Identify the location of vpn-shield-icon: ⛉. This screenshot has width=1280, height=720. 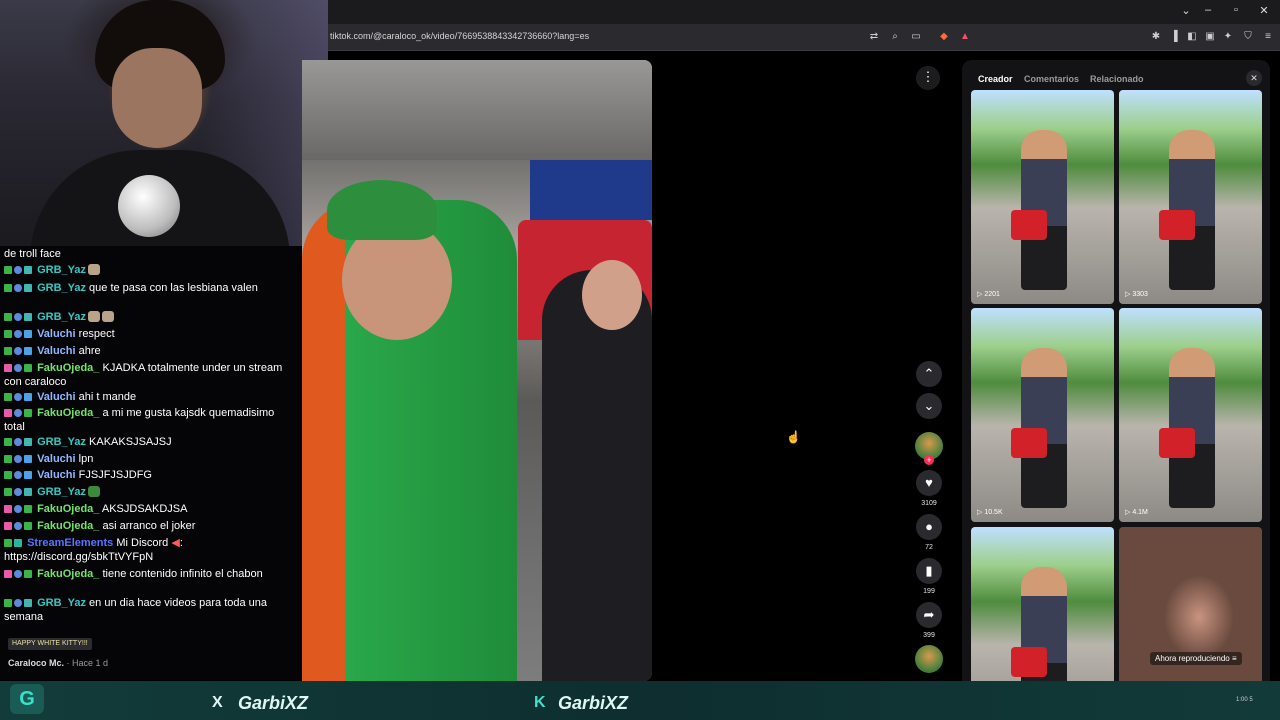
(1248, 37).